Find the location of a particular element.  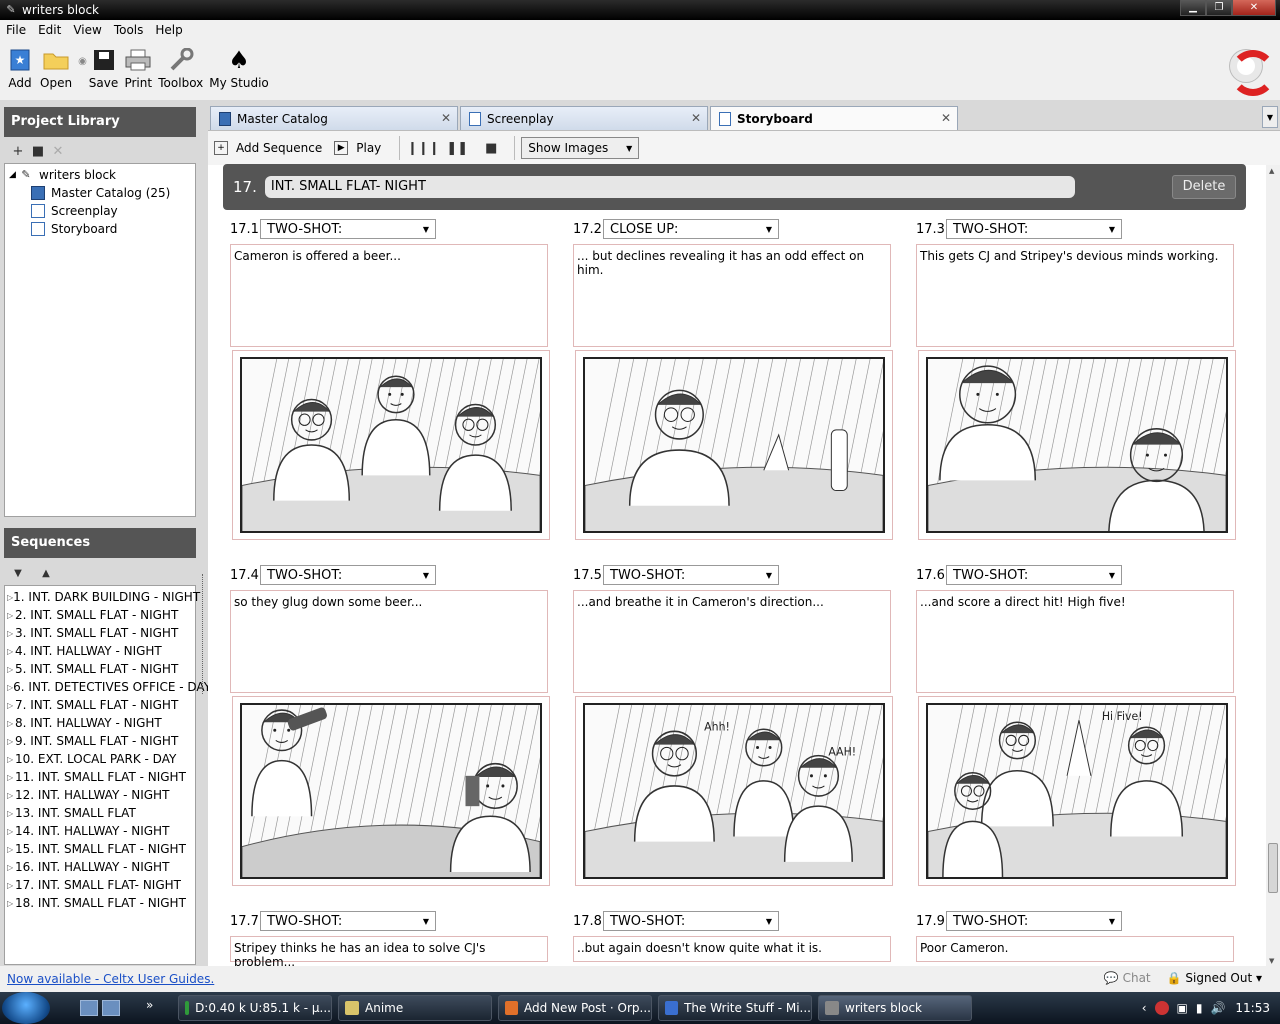

sequence-item: ▷ 15. INT. SMALL FLAT - NIGHT is located at coordinates (100, 849).